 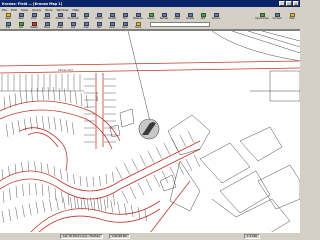 What do you see at coordinates (36, 10) in the screenshot?
I see `menu-query: Query` at bounding box center [36, 10].